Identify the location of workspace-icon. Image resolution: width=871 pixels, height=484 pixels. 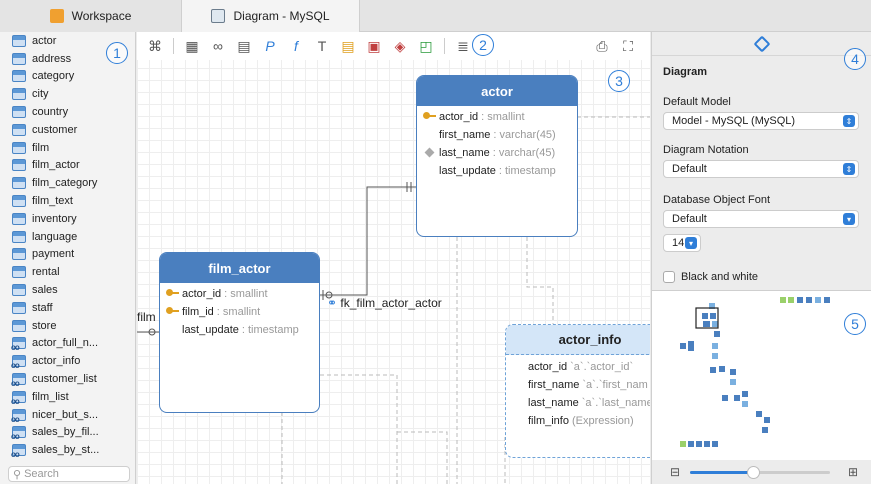
(56, 16).